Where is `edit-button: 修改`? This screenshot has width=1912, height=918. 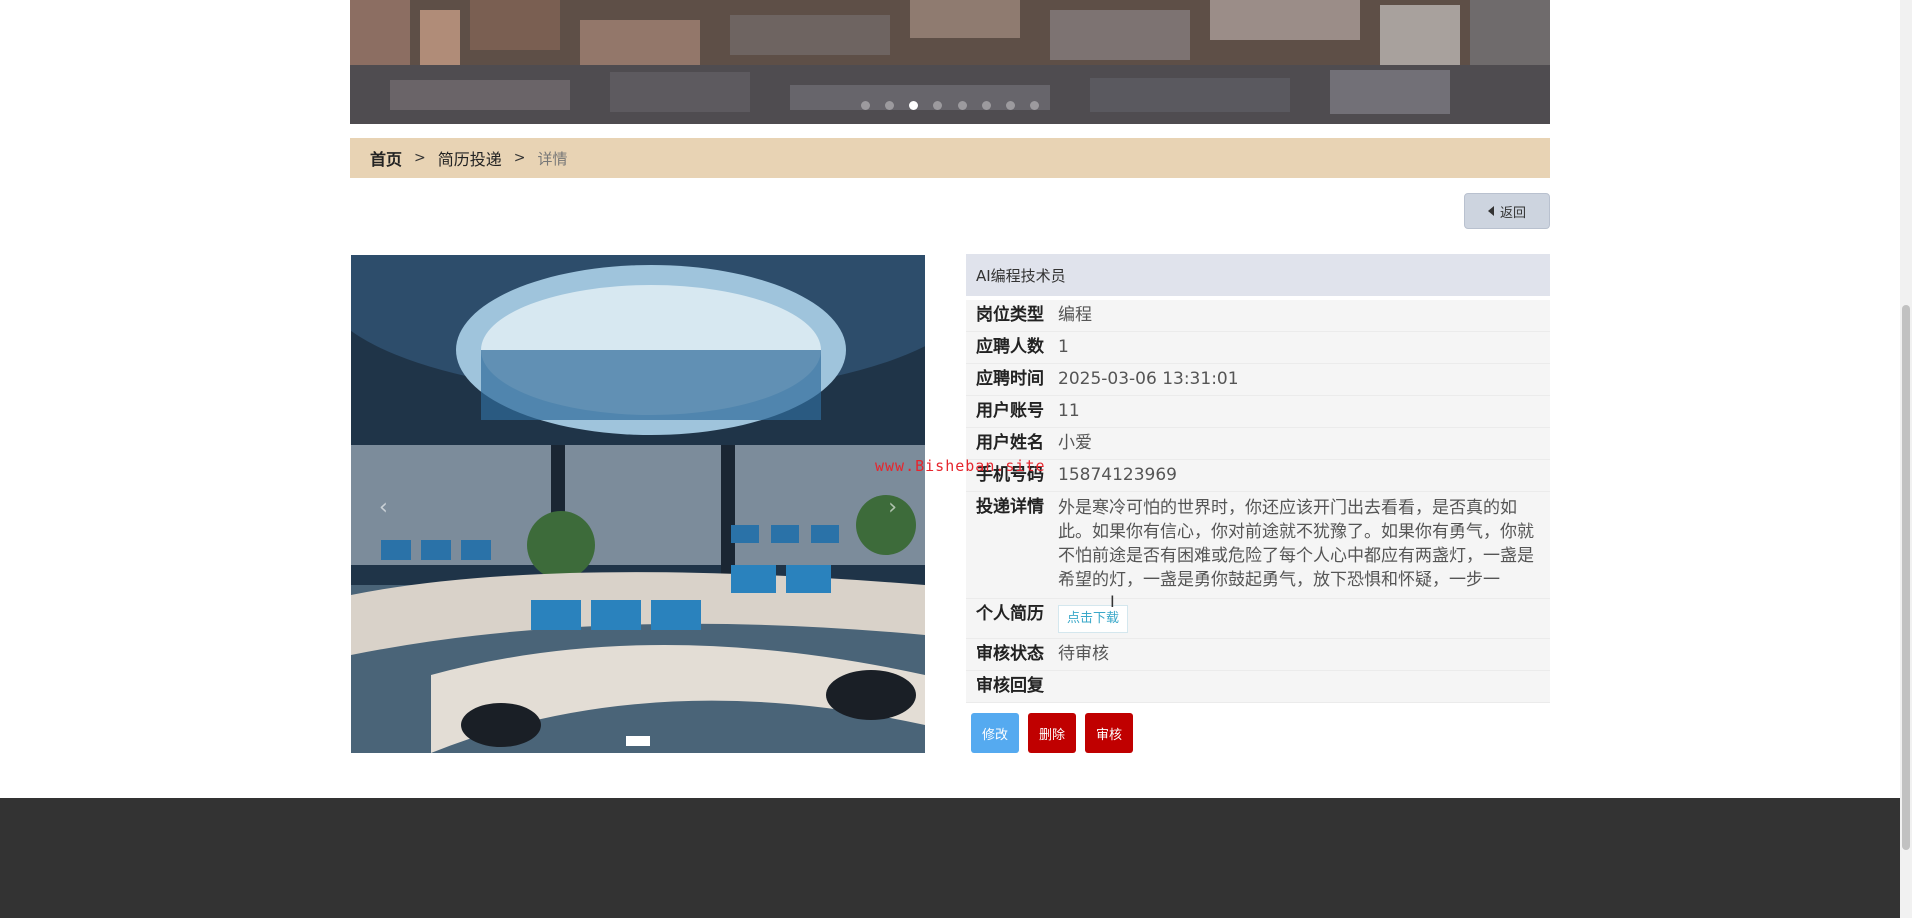
edit-button: 修改 is located at coordinates (995, 733).